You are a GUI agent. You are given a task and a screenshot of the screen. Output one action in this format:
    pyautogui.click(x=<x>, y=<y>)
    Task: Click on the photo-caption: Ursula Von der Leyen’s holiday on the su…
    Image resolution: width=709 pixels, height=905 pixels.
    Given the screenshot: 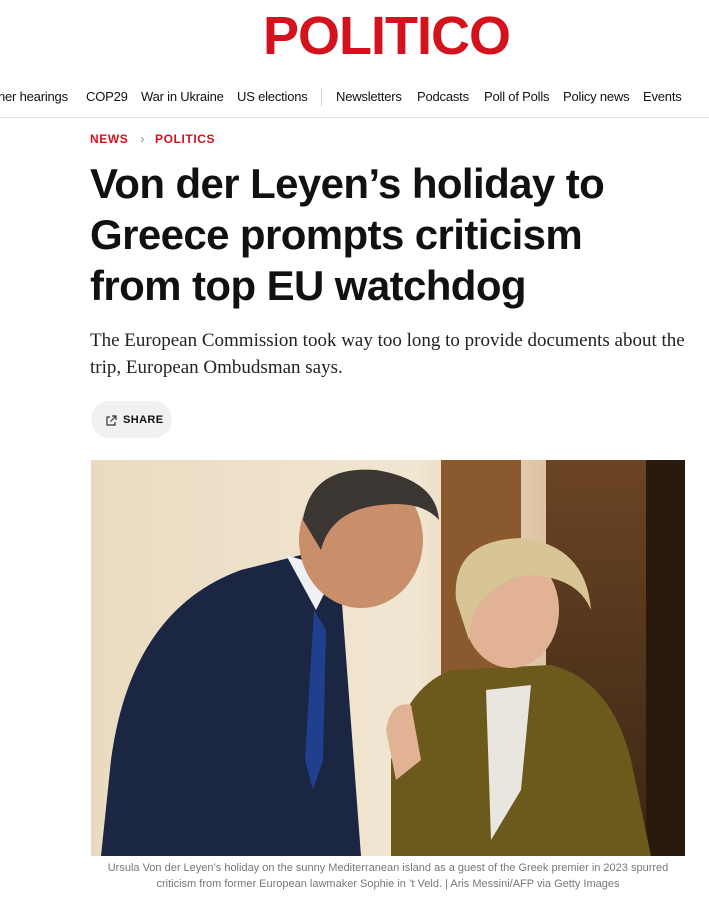 What is the action you would take?
    pyautogui.click(x=388, y=876)
    